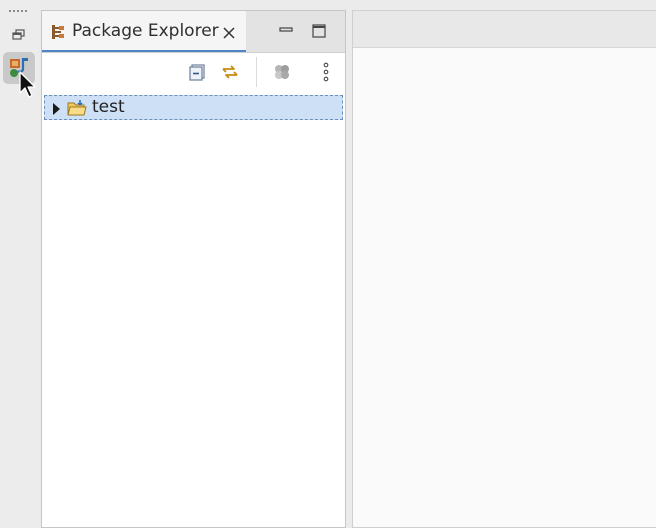 The image size is (656, 528). I want to click on link-with-editor-button, so click(230, 72).